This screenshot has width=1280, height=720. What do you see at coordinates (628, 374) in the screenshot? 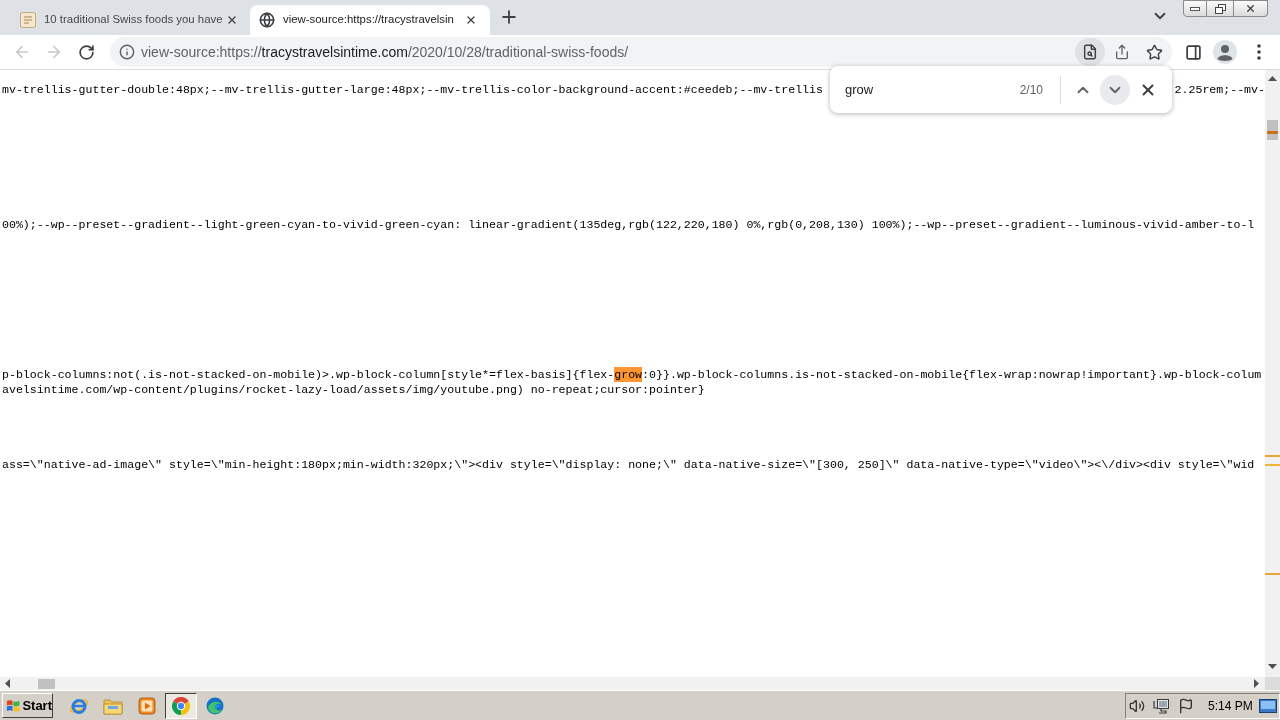
I see `search-match-highlight: grow` at bounding box center [628, 374].